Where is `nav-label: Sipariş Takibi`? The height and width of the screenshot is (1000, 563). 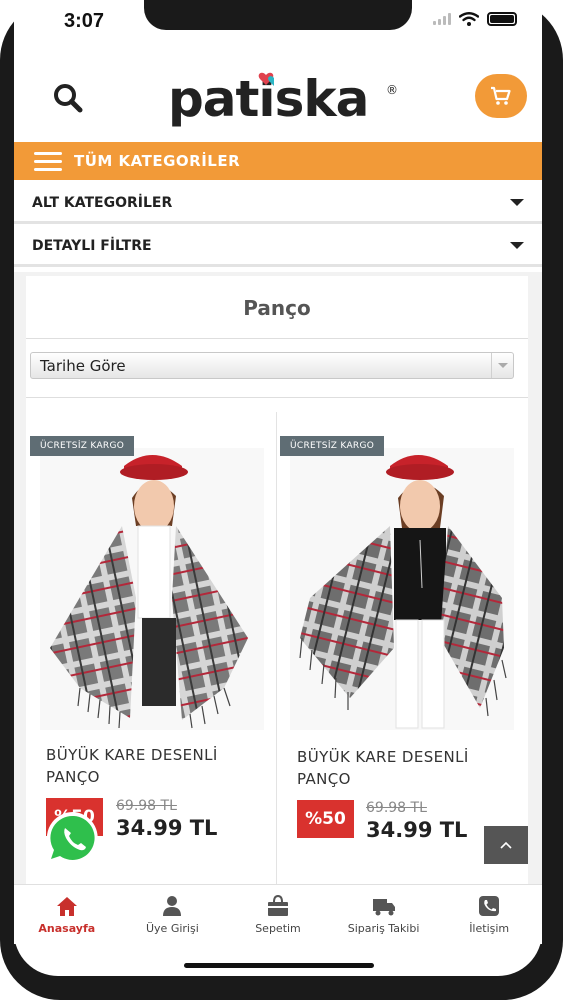 nav-label: Sipariş Takibi is located at coordinates (383, 928).